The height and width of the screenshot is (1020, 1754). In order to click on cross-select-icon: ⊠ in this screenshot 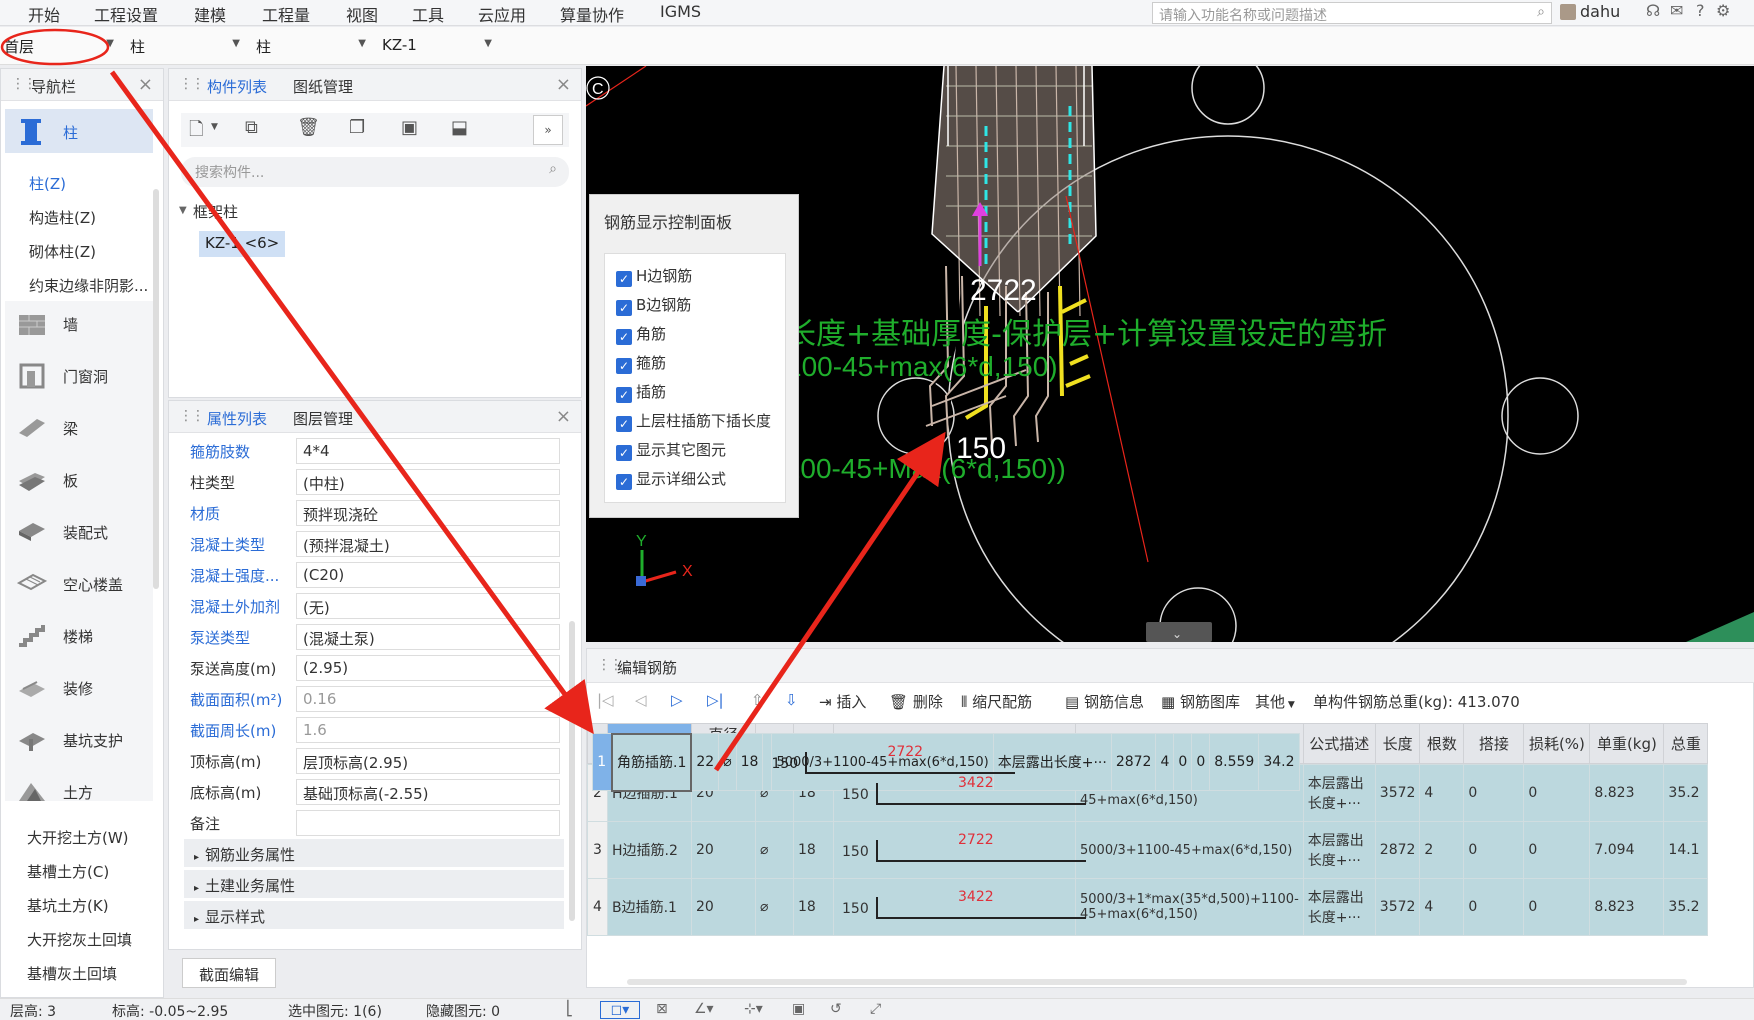, I will do `click(662, 1009)`.